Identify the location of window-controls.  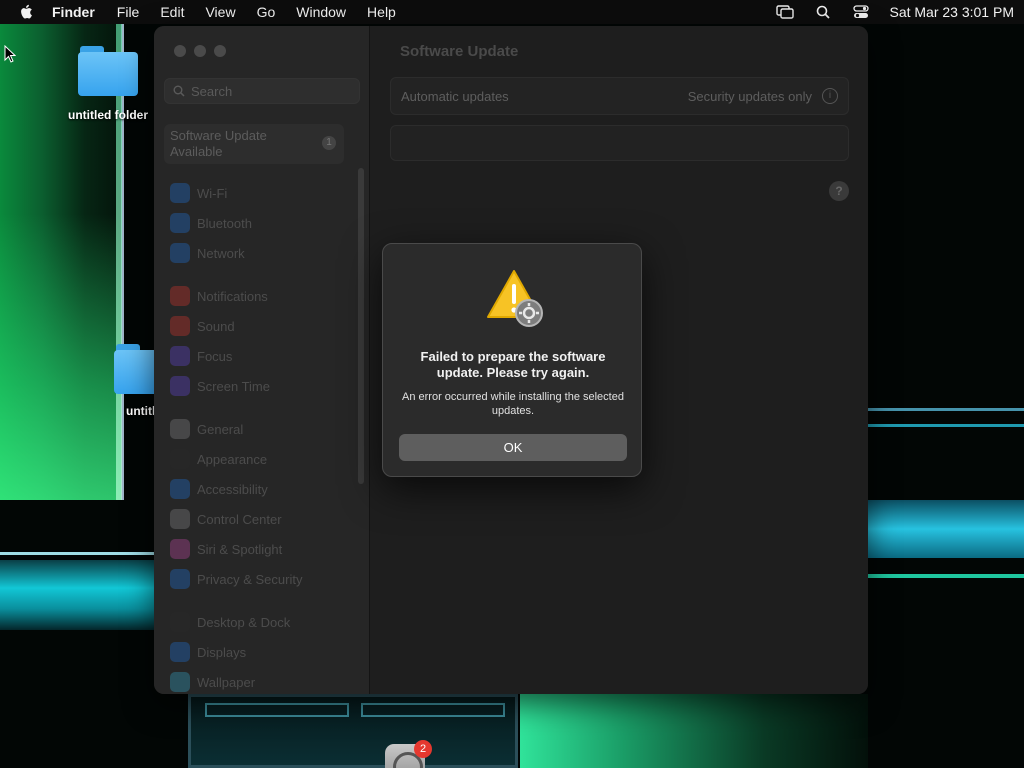
(200, 51).